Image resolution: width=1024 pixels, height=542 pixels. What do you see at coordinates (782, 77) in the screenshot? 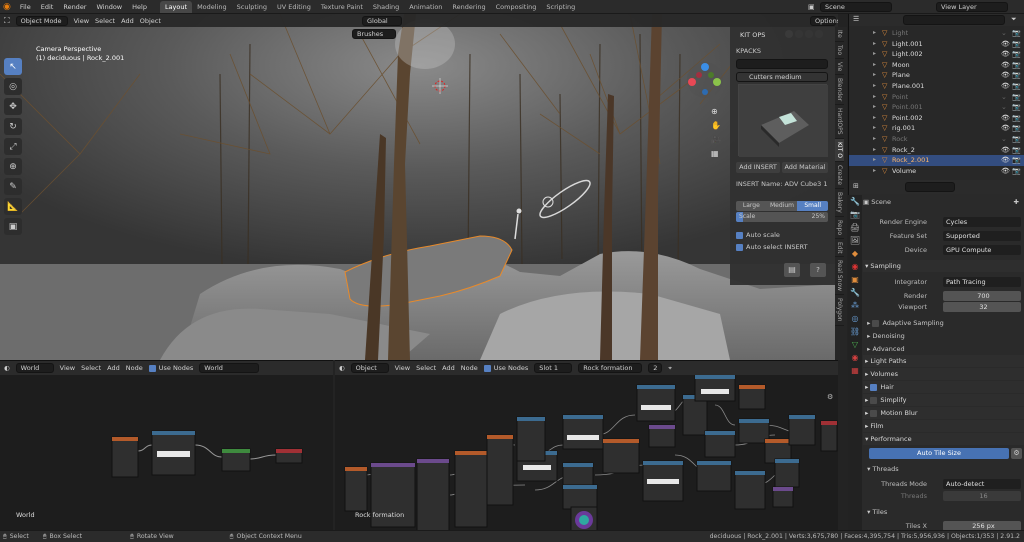
I see `kpack-selector: Cutters medium` at bounding box center [782, 77].